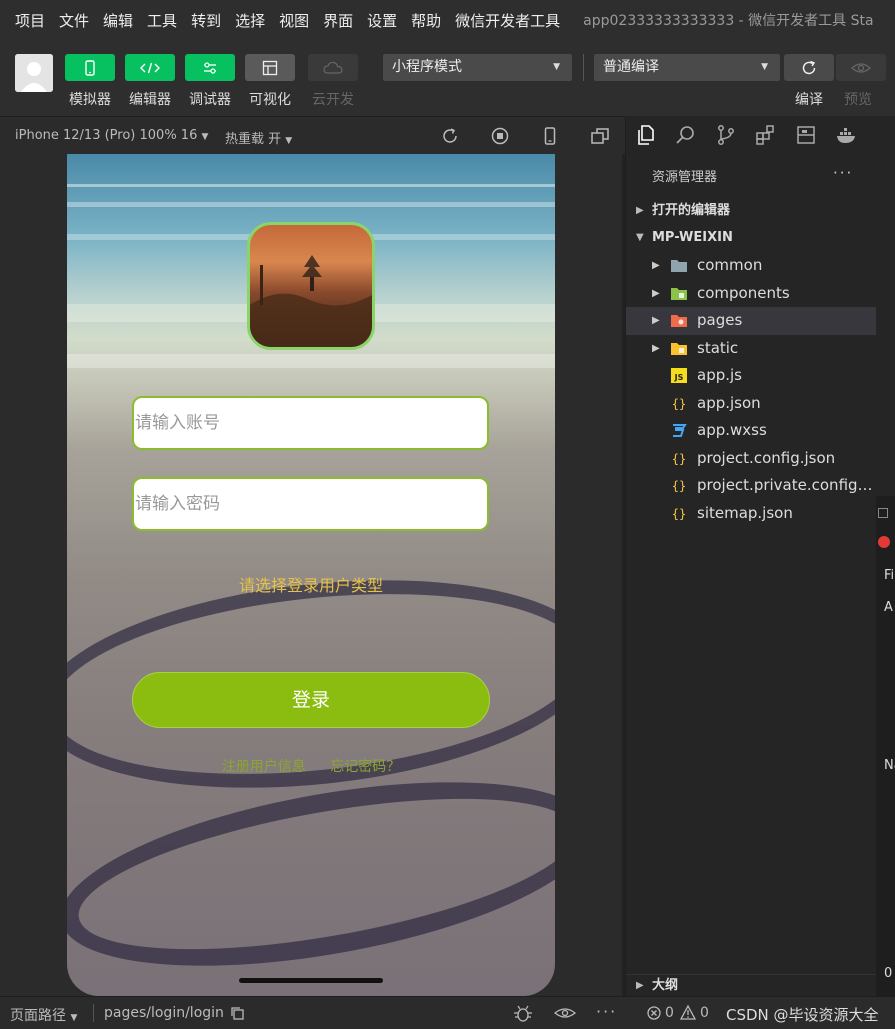  What do you see at coordinates (883, 513) in the screenshot?
I see `checkbox-icon` at bounding box center [883, 513].